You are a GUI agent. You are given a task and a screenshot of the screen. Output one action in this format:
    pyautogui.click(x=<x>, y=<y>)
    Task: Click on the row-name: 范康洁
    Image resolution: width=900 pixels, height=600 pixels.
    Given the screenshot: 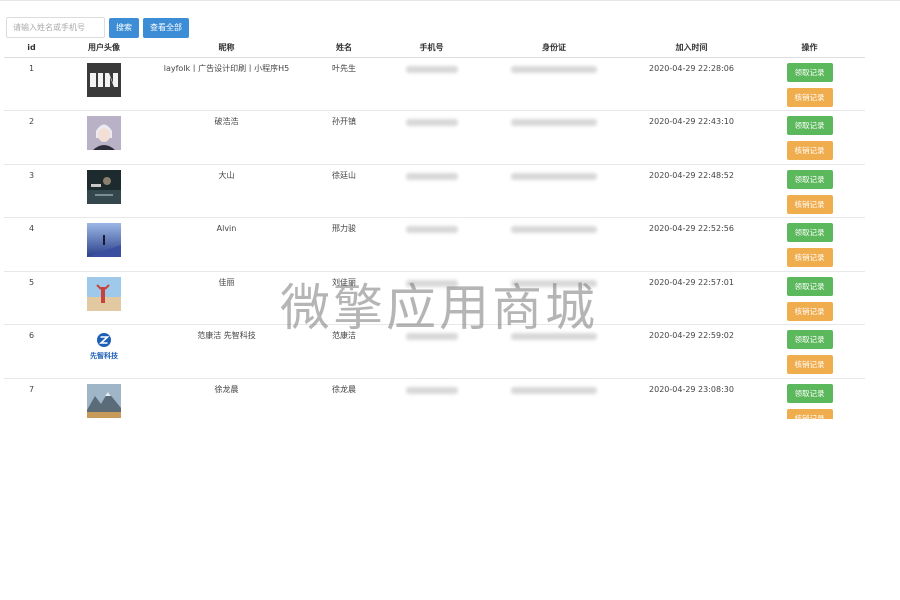 What is the action you would take?
    pyautogui.click(x=344, y=351)
    